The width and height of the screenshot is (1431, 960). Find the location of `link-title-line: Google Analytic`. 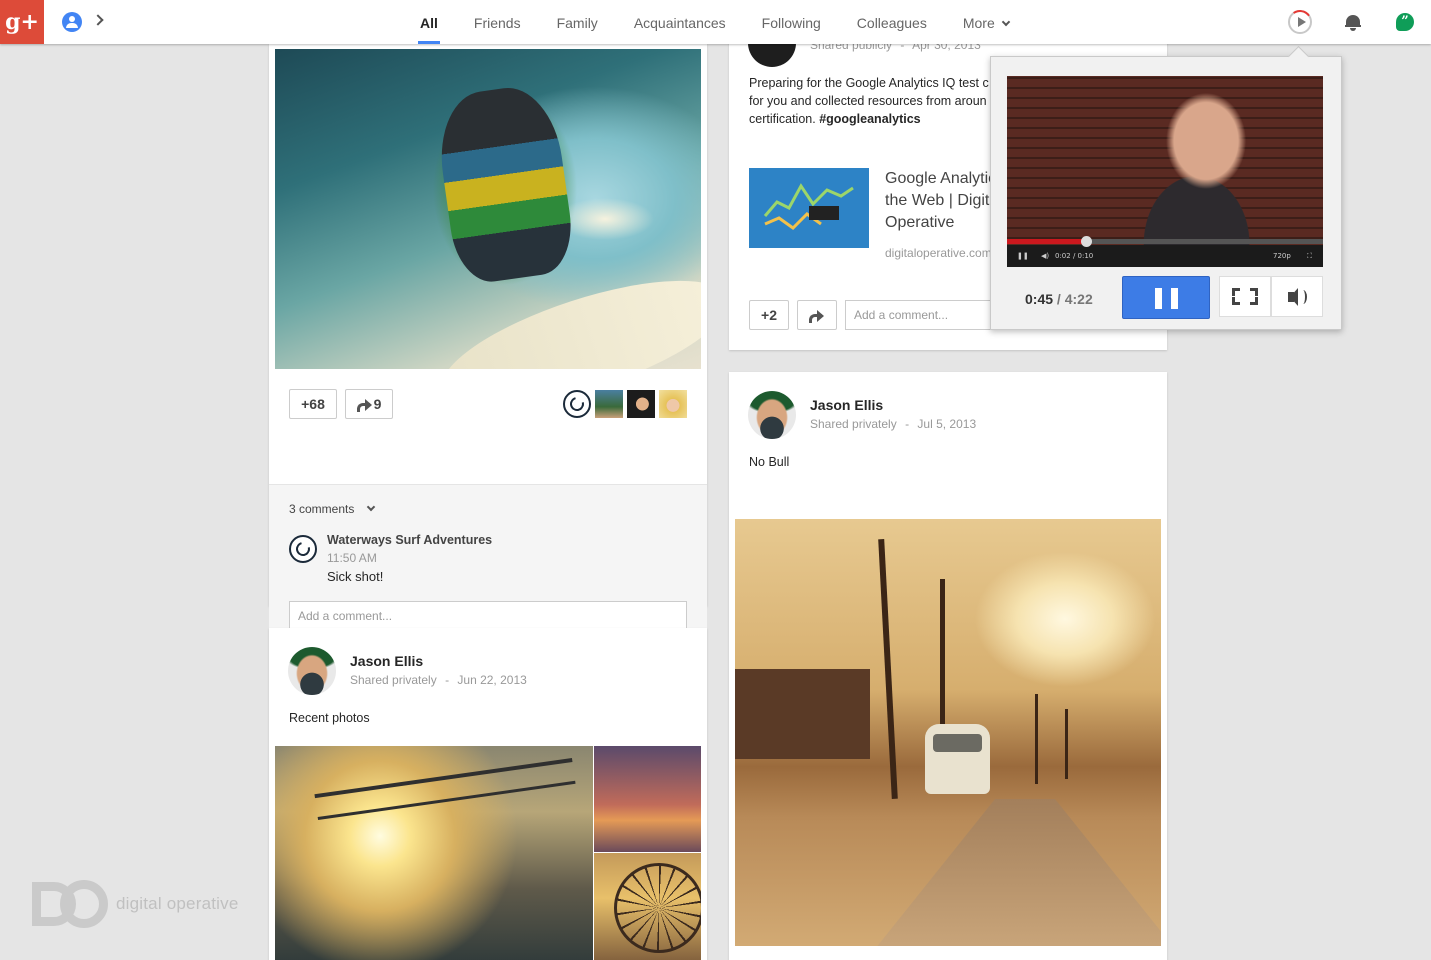

link-title-line: Google Analytic is located at coordinates (941, 178).